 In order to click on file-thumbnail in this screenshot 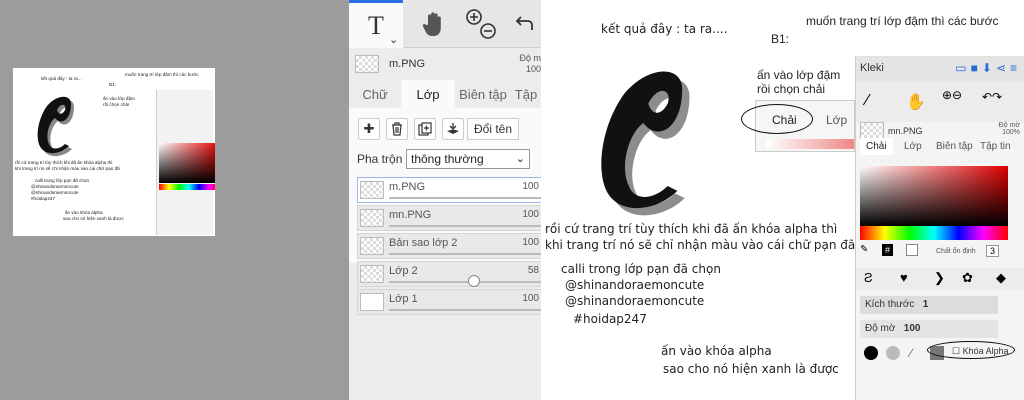, I will do `click(367, 64)`.